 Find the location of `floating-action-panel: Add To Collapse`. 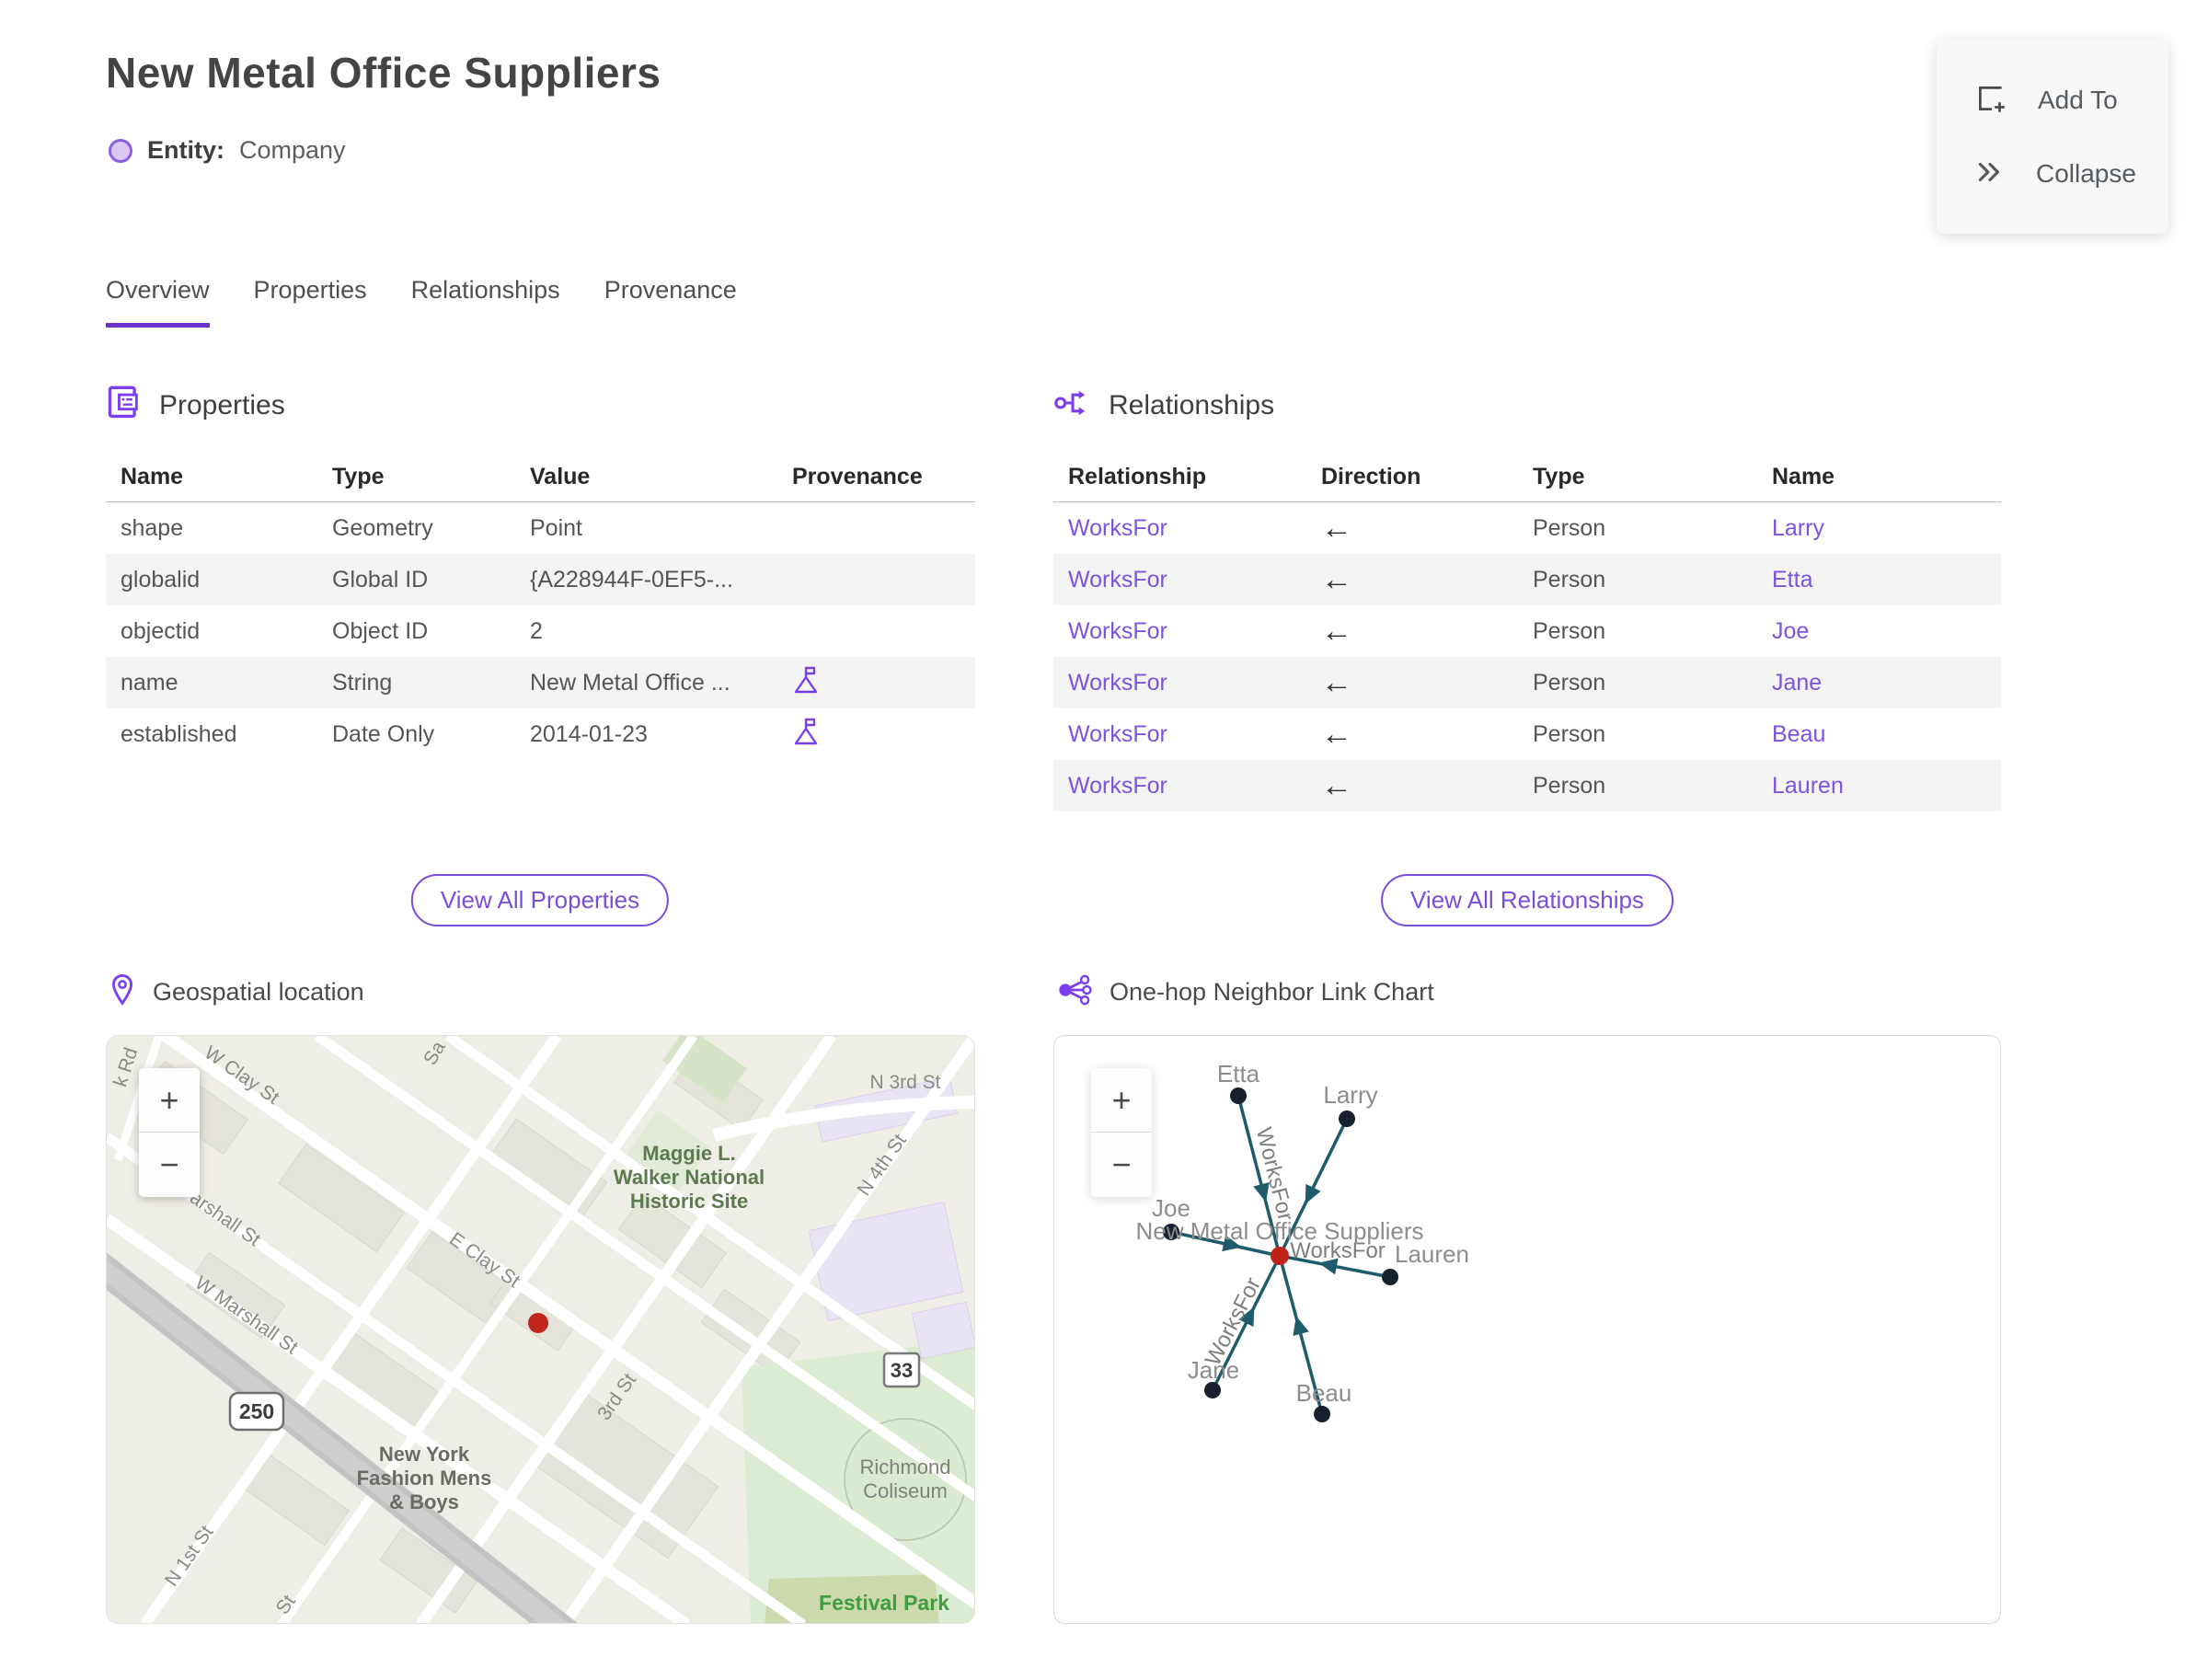

floating-action-panel: Add To Collapse is located at coordinates (2052, 136).